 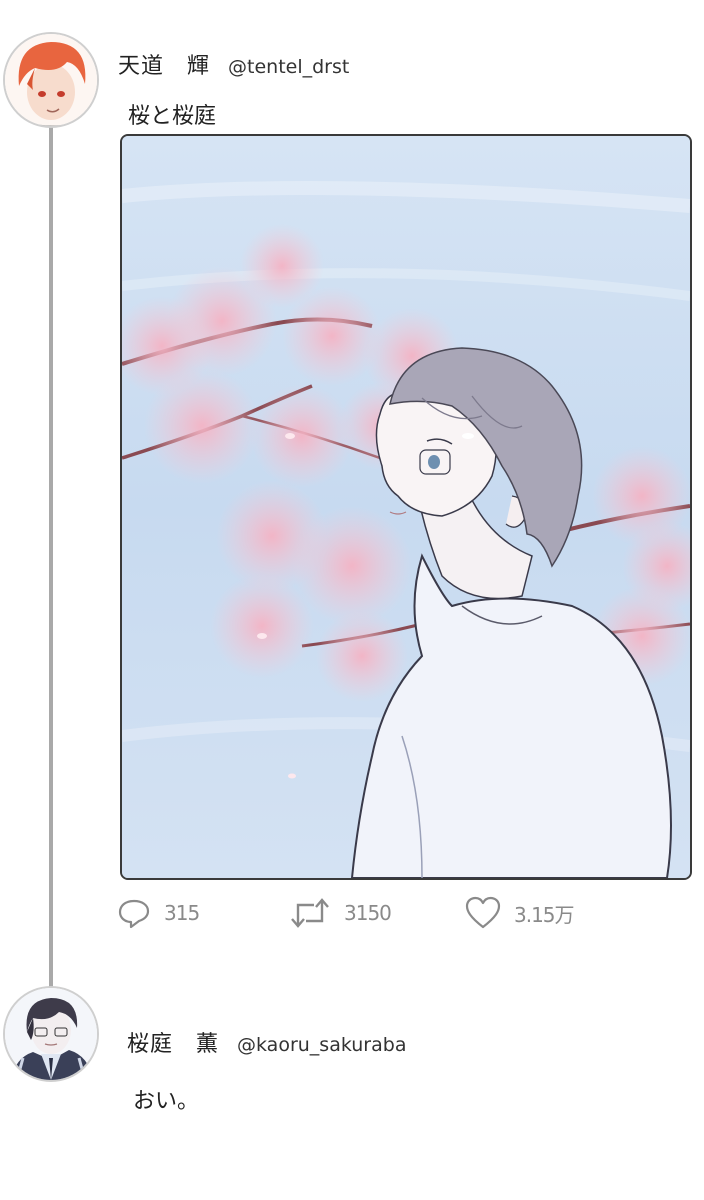 I want to click on avatar-tentel, so click(x=51, y=80).